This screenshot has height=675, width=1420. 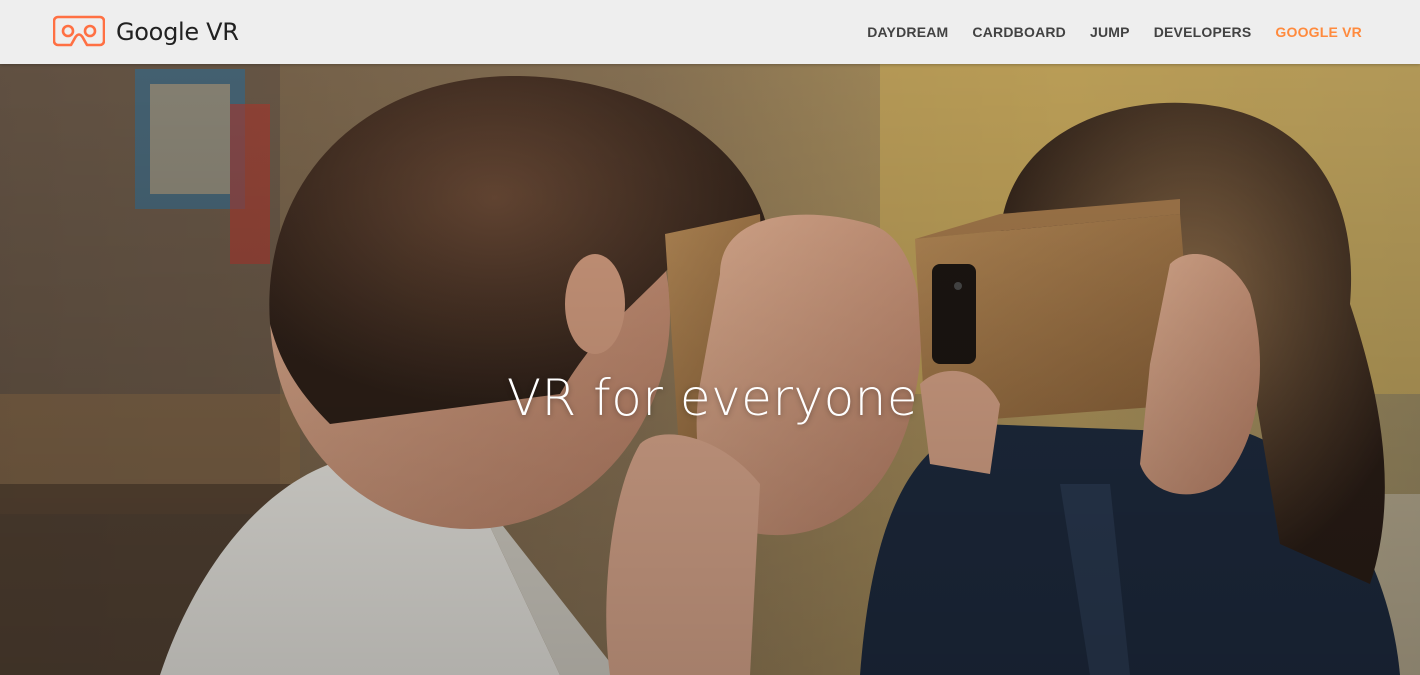 I want to click on hero-title: VR for everyone, so click(x=712, y=397).